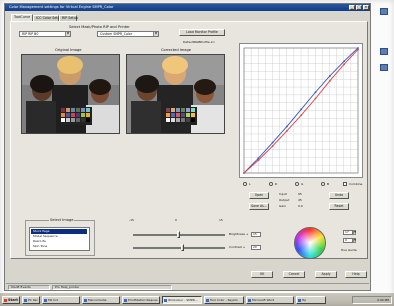 This screenshot has width=394, height=306. What do you see at coordinates (30, 34) in the screenshot?
I see `rip-select-value: RIP RIP B0` at bounding box center [30, 34].